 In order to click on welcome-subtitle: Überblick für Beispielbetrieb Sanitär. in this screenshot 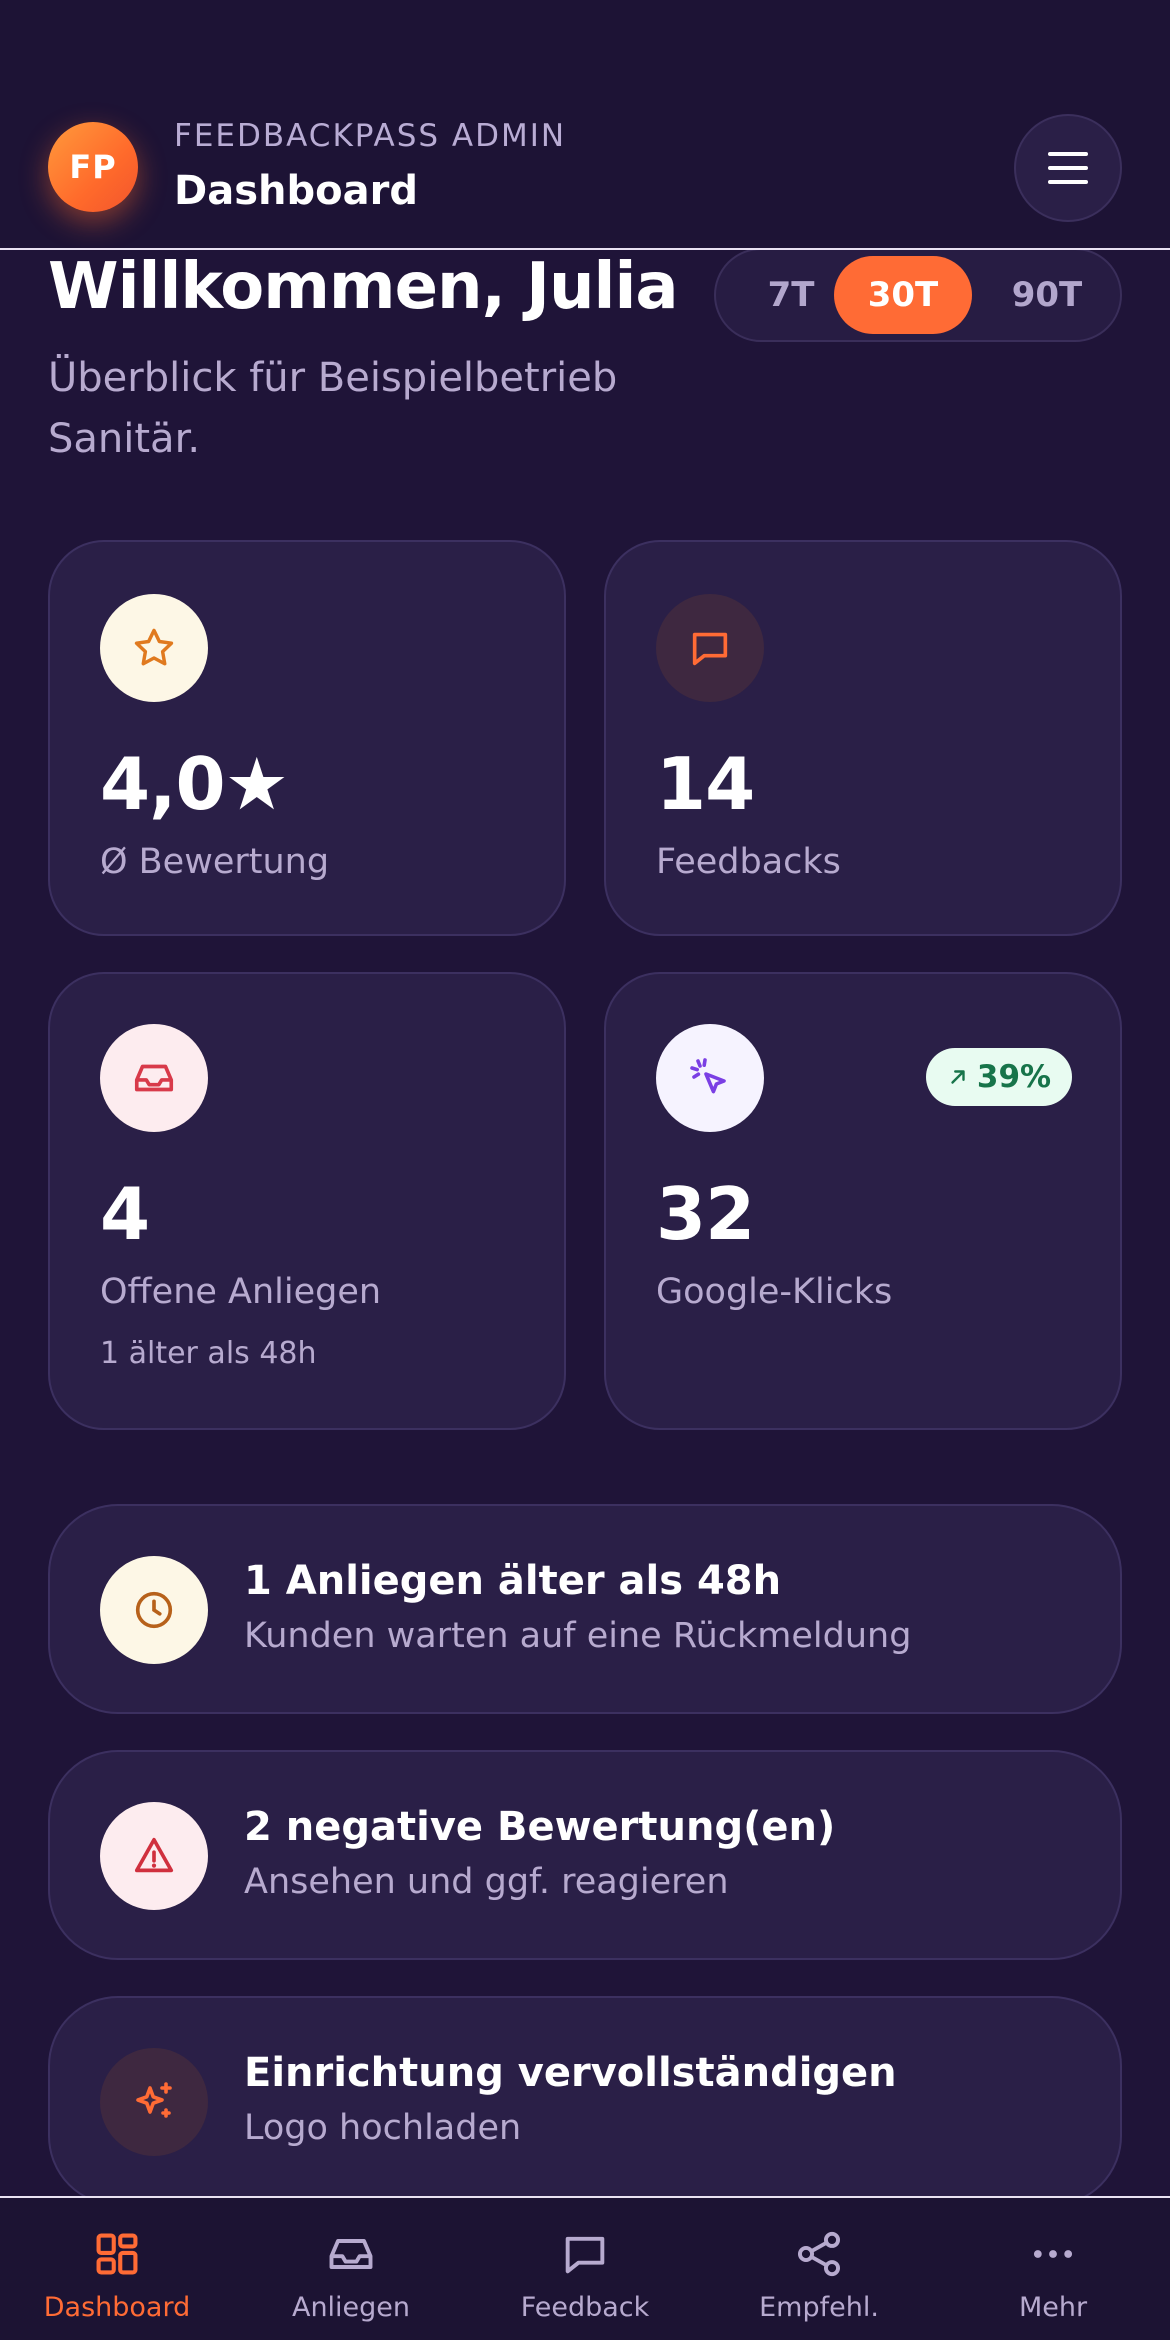, I will do `click(333, 408)`.